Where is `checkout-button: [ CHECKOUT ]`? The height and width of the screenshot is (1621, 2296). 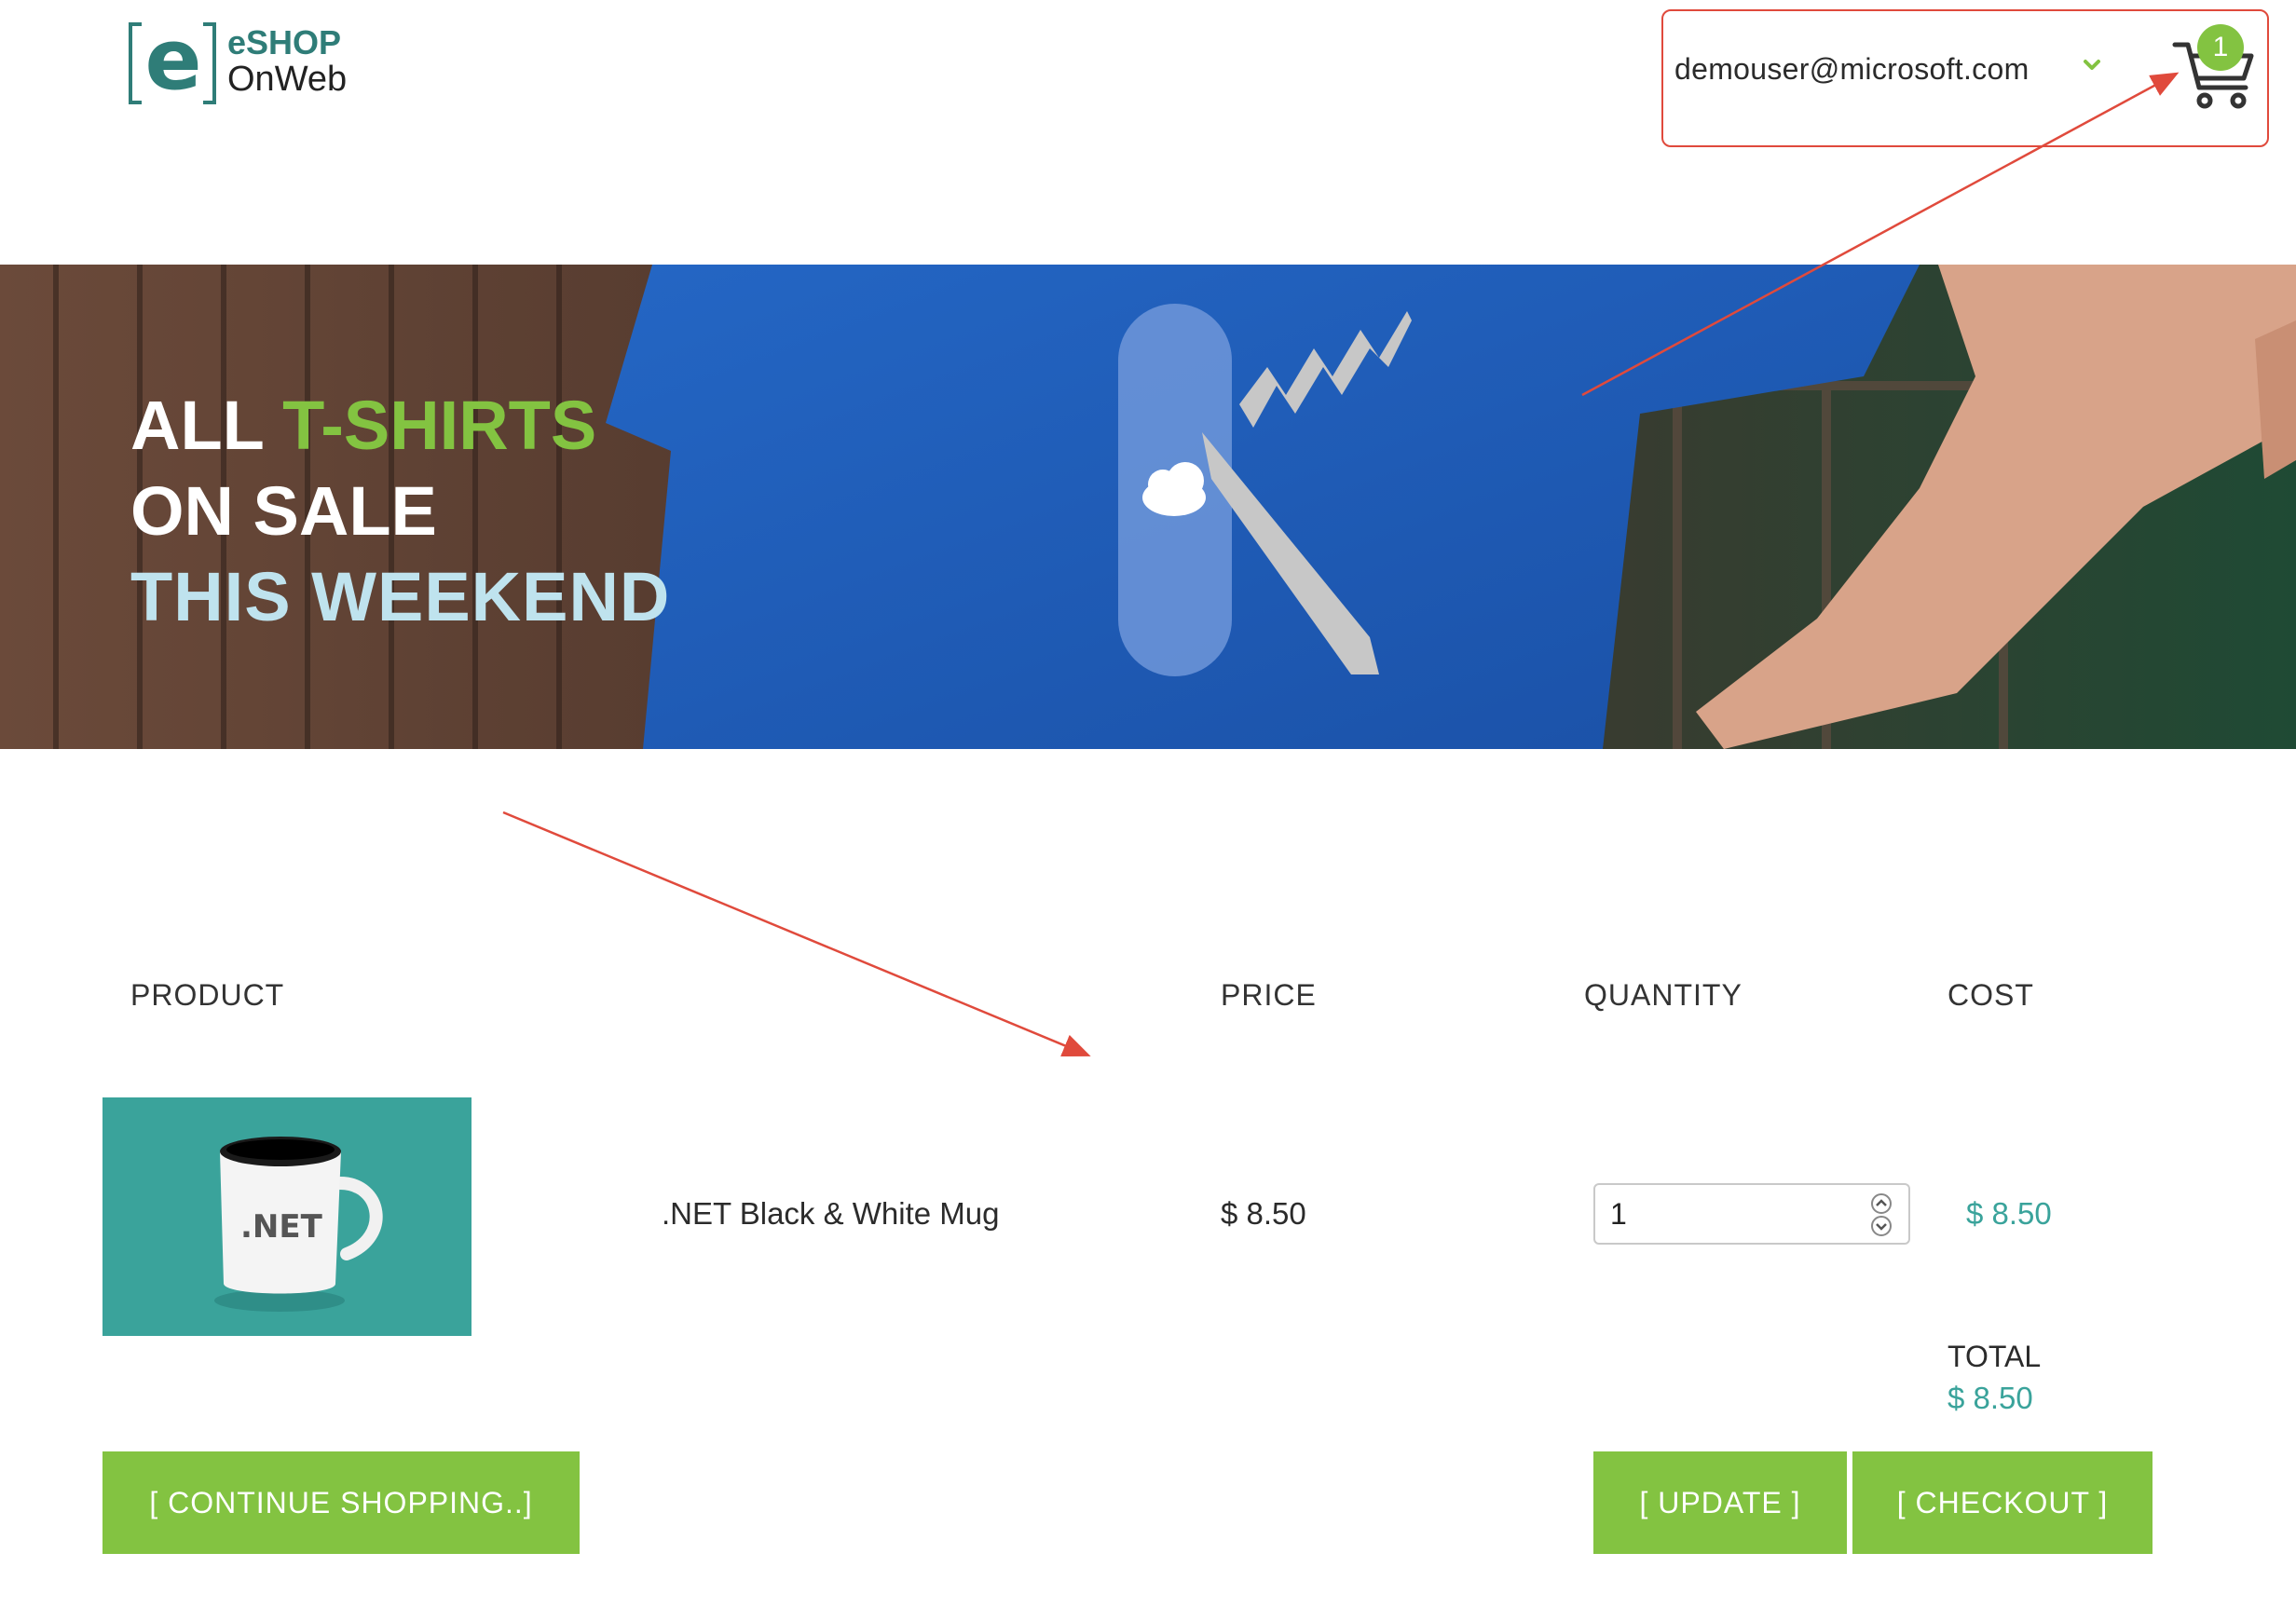
checkout-button: [ CHECKOUT ] is located at coordinates (2002, 1502).